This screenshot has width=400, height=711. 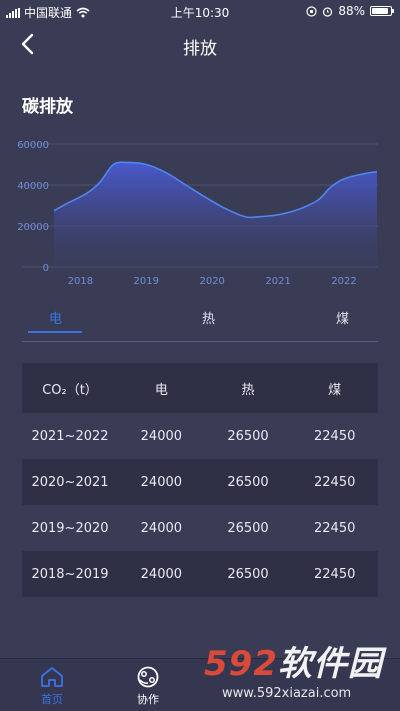 I want to click on tab-electricity: 电, so click(x=55, y=317).